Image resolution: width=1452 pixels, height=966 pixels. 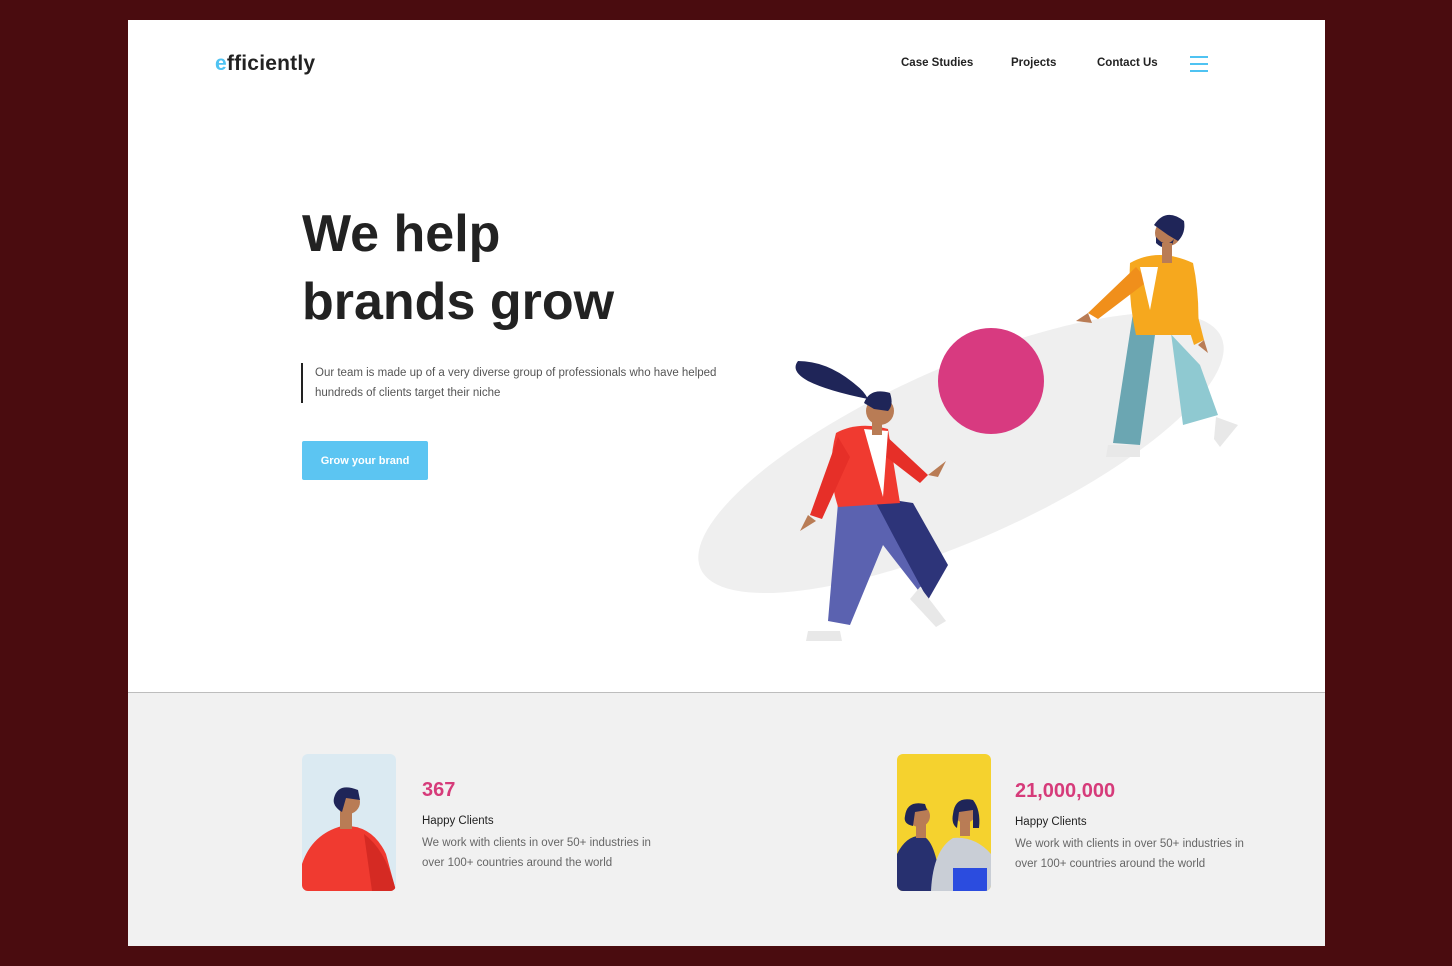 What do you see at coordinates (1127, 63) in the screenshot?
I see `nav-contact-us: Contact Us` at bounding box center [1127, 63].